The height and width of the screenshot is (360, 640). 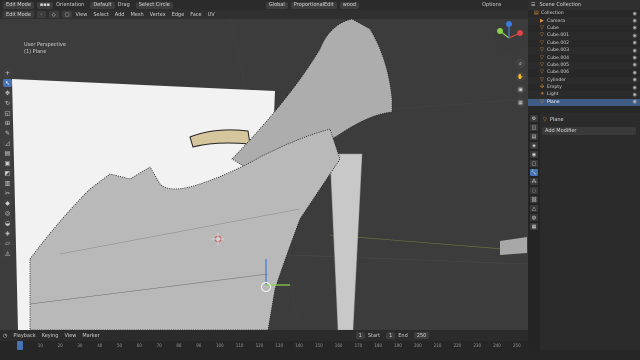 I want to click on transform-icon: ⊞, so click(x=7, y=123).